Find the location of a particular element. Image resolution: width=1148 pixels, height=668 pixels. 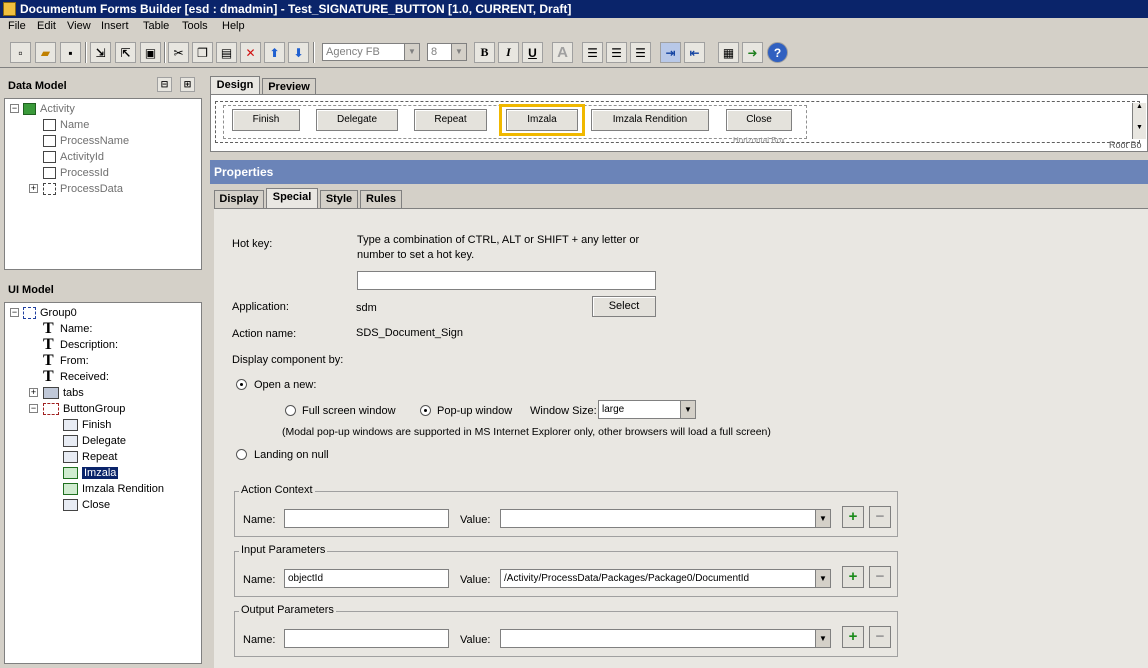

table-icon: ▦ is located at coordinates (728, 52).